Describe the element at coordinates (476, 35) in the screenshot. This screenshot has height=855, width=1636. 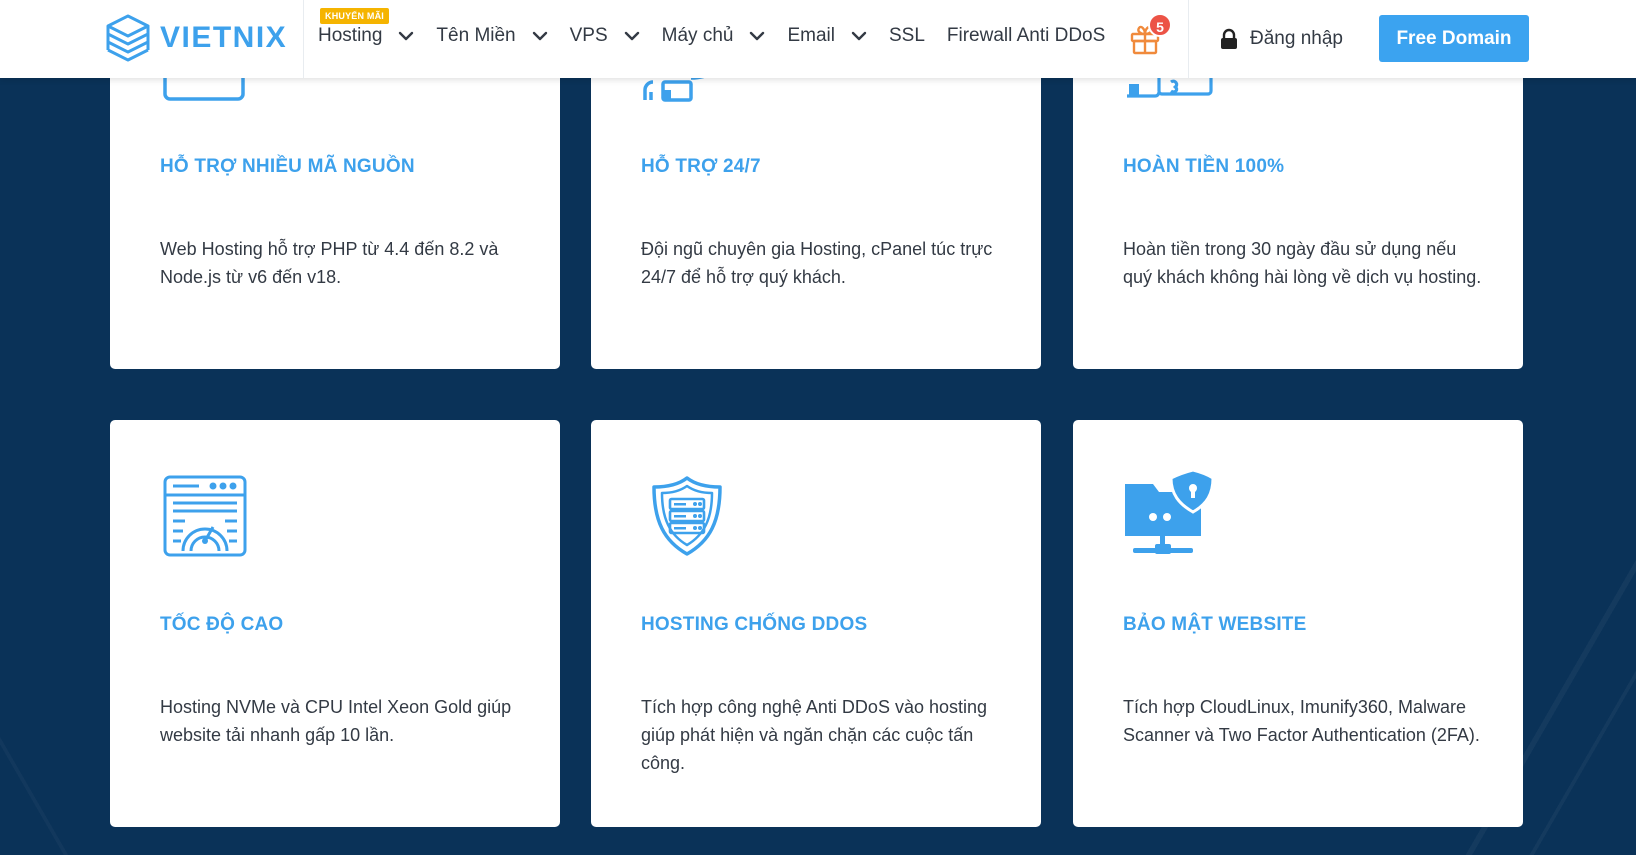
I see `nav-item-label: Tên Miền` at that location.